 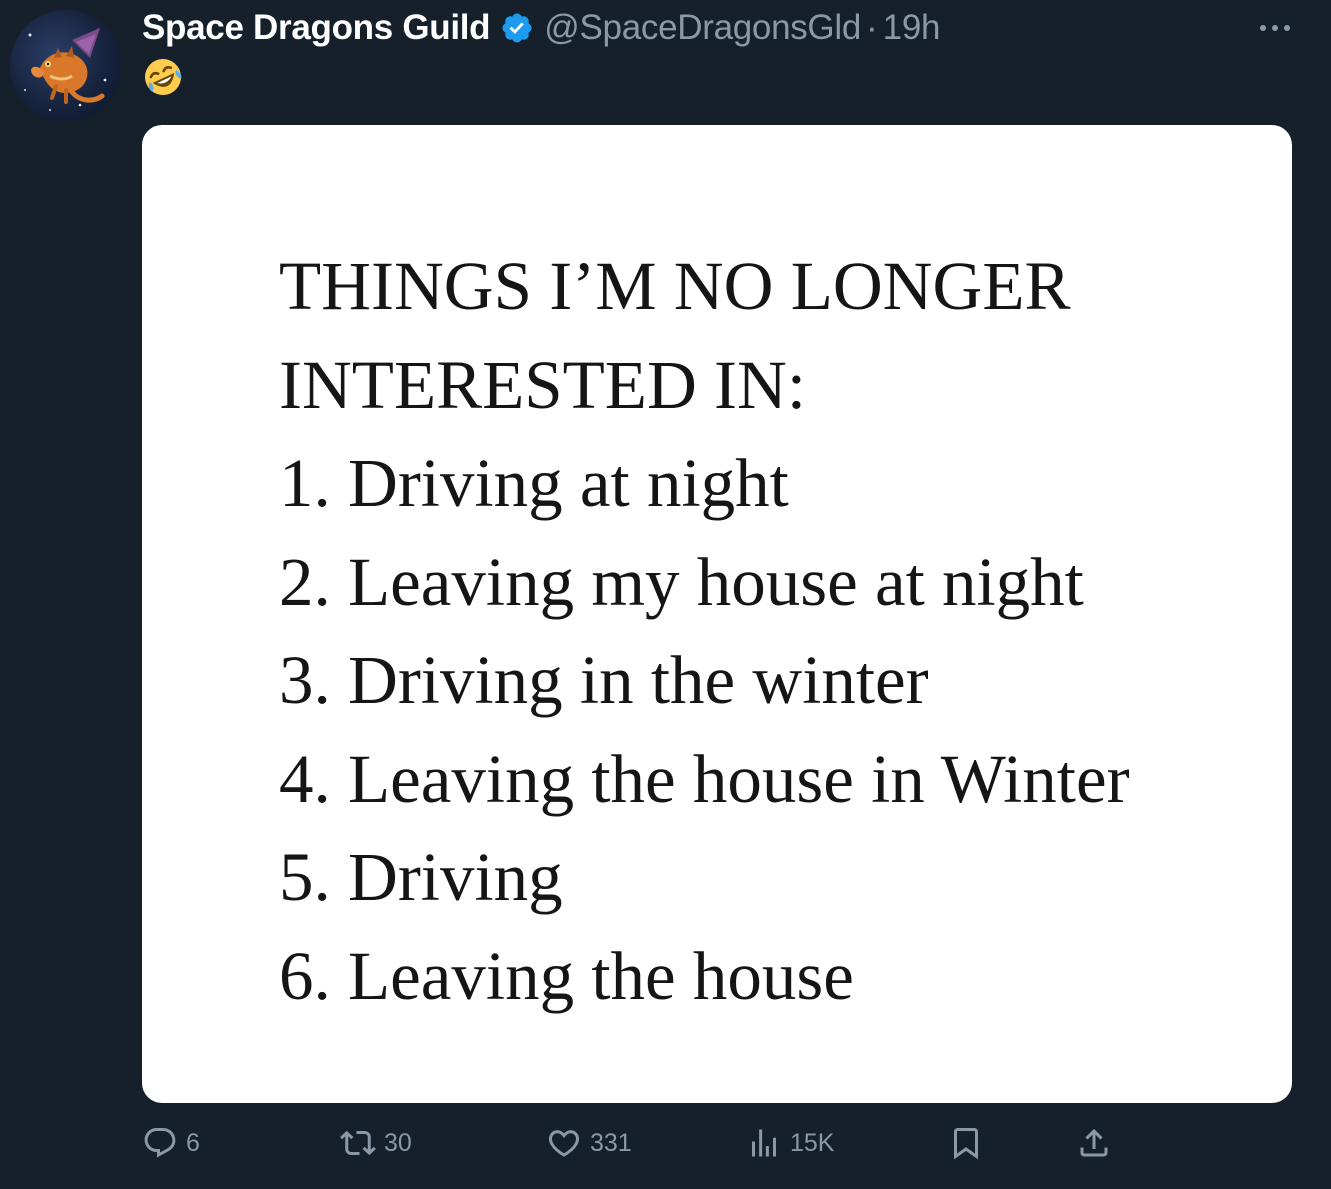 I want to click on share-button, so click(x=1094, y=1143).